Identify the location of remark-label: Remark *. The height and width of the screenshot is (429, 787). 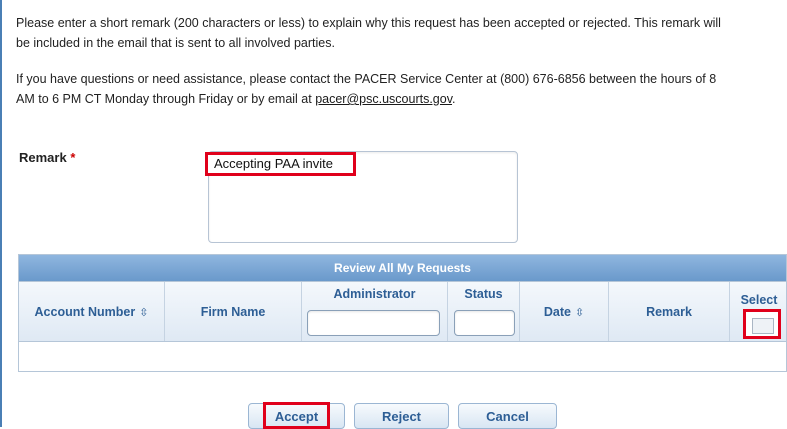
(47, 157).